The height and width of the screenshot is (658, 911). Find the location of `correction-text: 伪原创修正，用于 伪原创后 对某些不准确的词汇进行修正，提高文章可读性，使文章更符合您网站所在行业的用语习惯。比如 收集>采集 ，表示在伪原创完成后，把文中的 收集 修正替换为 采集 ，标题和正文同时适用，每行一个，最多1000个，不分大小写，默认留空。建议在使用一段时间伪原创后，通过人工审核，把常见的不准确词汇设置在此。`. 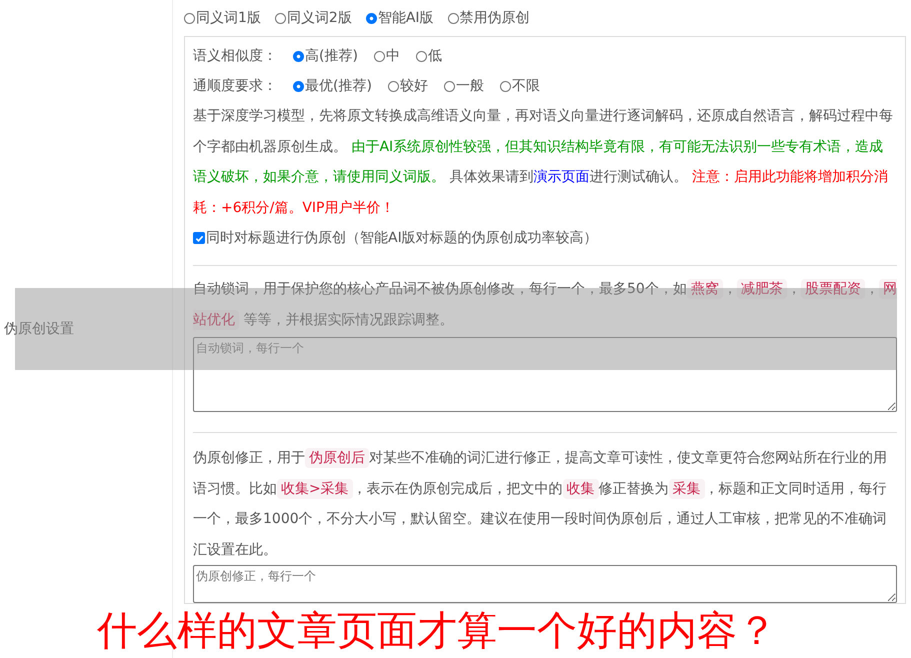

correction-text: 伪原创修正，用于 伪原创后 对某些不准确的词汇进行修正，提高文章可读性，使文章更符合您网站所在行业的用语习惯。比如 收集>采集 ，表示在伪原创完成后，把文中的 收集 修正替换为 采集 ，标题和正文同时适用，每行一个，最多1000个，不分大小写，默认留空。建议在使用一段时间伪原创后，通过人工审核，把常见的不准确词汇设置在此。 is located at coordinates (540, 503).